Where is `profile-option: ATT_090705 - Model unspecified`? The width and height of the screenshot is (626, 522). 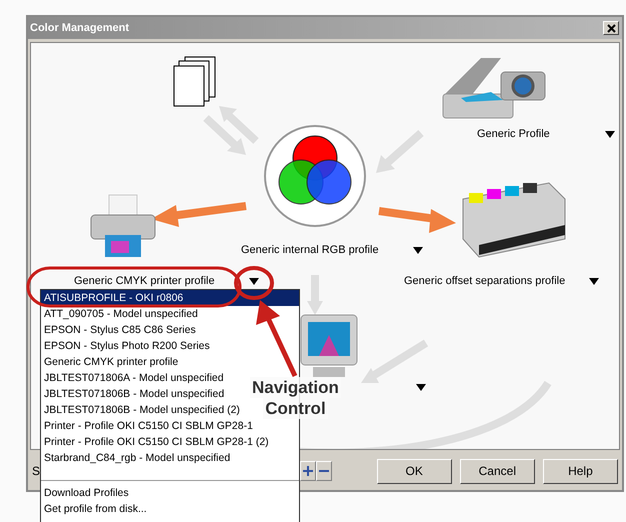
profile-option: ATT_090705 - Model unspecified is located at coordinates (121, 314).